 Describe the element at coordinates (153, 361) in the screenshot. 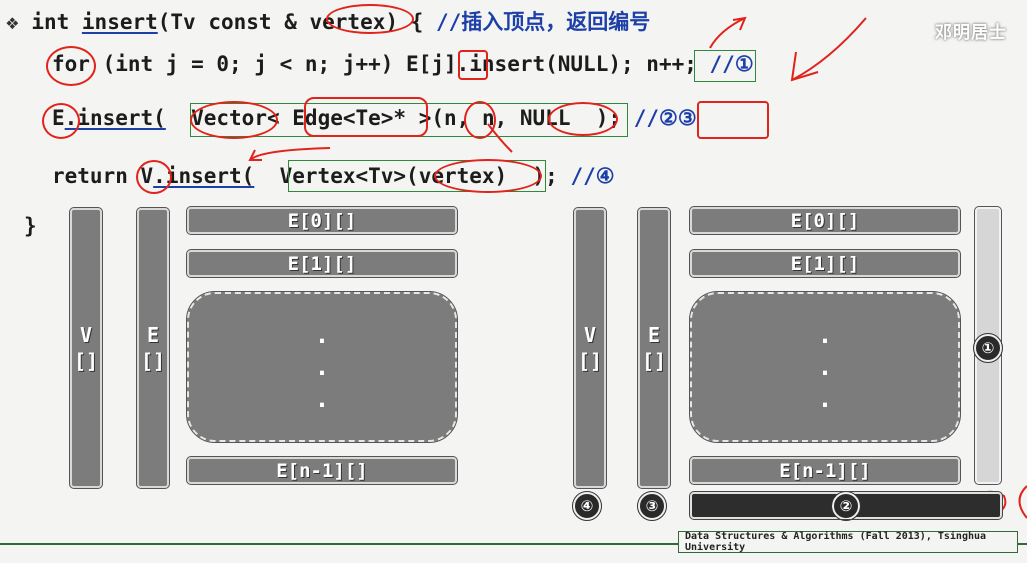

I see `left-e-brackets: []` at that location.